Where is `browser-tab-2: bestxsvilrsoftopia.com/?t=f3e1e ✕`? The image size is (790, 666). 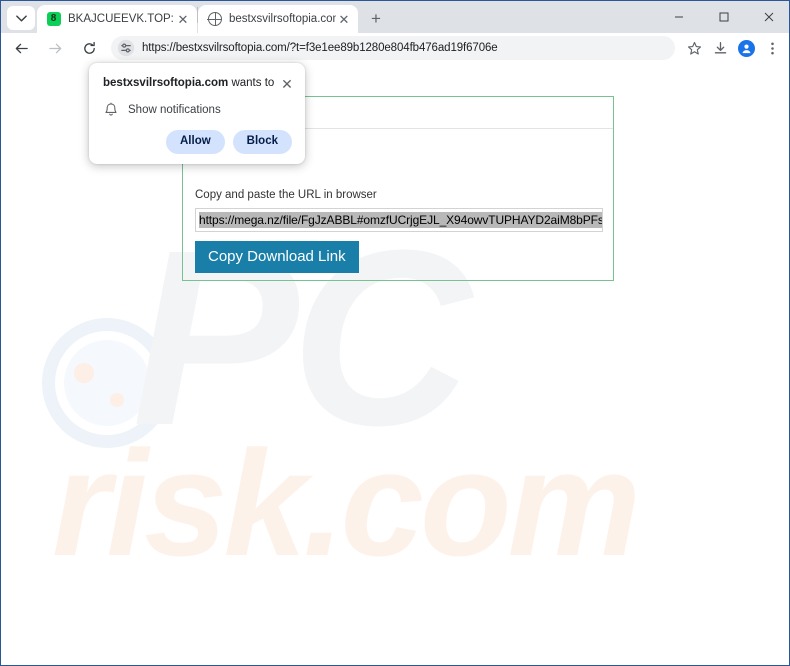 browser-tab-2: bestxsvilrsoftopia.com/?t=f3e1e ✕ is located at coordinates (278, 19).